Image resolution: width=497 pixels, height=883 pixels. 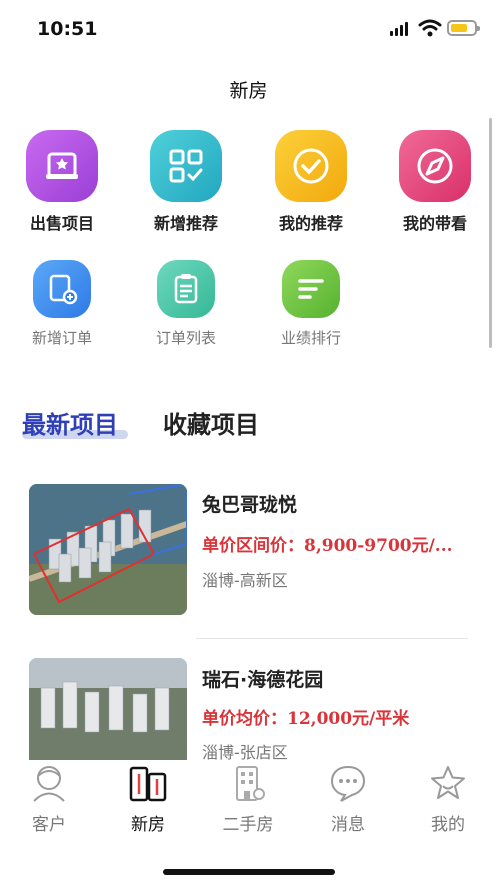 What do you see at coordinates (430, 28) in the screenshot?
I see `wifi-icon` at bounding box center [430, 28].